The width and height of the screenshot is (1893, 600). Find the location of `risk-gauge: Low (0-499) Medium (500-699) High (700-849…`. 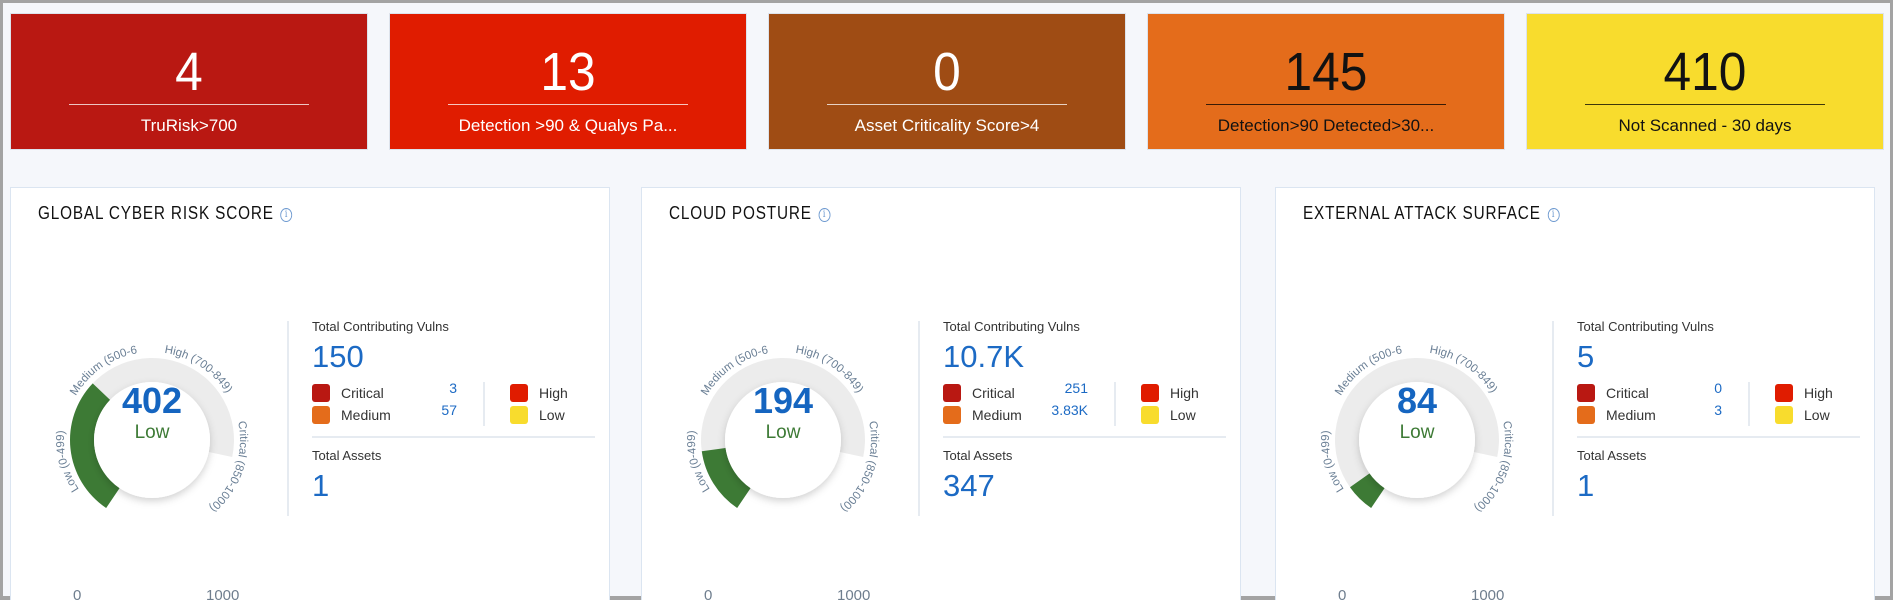

risk-gauge: Low (0-499) Medium (500-699) High (700-849… is located at coordinates (767, 445).